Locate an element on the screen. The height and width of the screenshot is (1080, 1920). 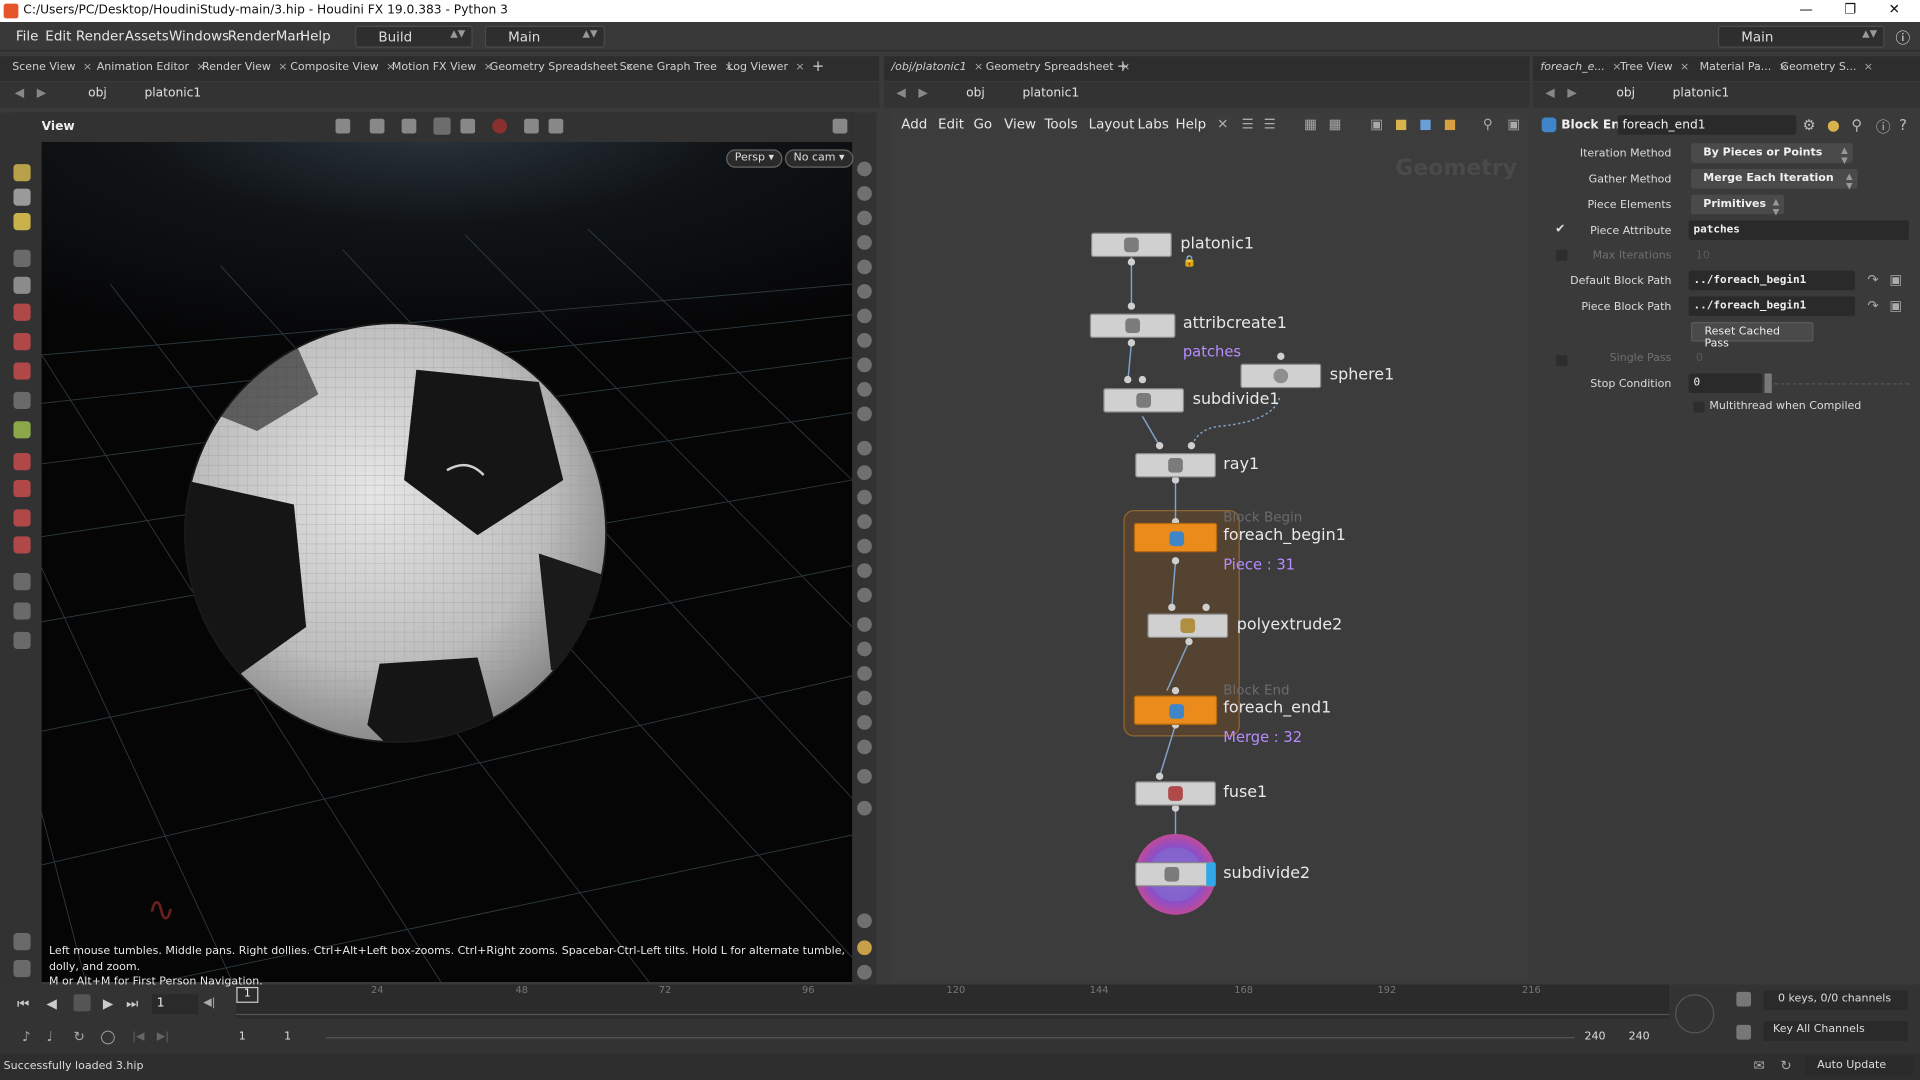
point-display-icon is located at coordinates (864, 448).